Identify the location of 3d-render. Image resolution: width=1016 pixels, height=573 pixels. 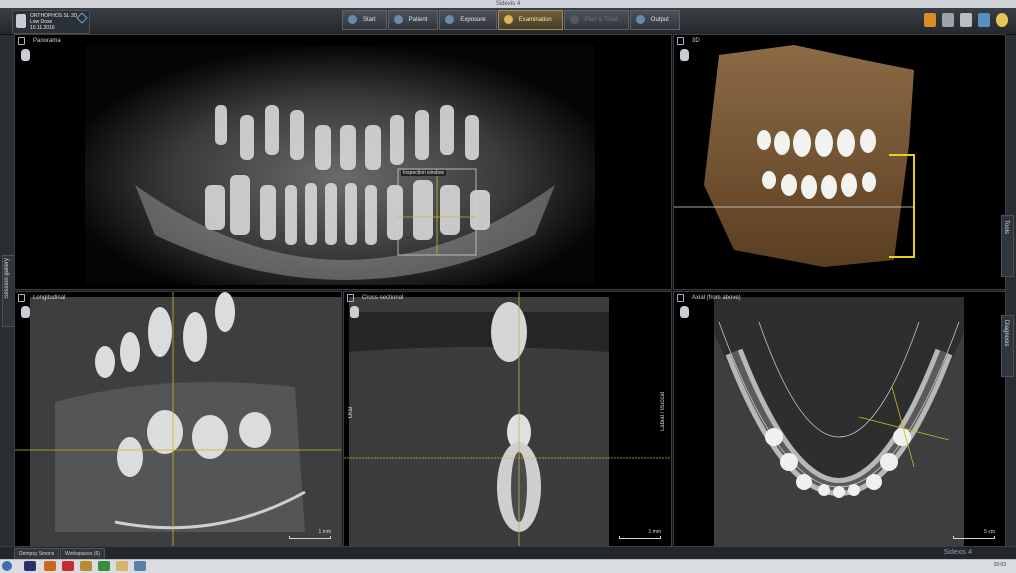
(794, 156).